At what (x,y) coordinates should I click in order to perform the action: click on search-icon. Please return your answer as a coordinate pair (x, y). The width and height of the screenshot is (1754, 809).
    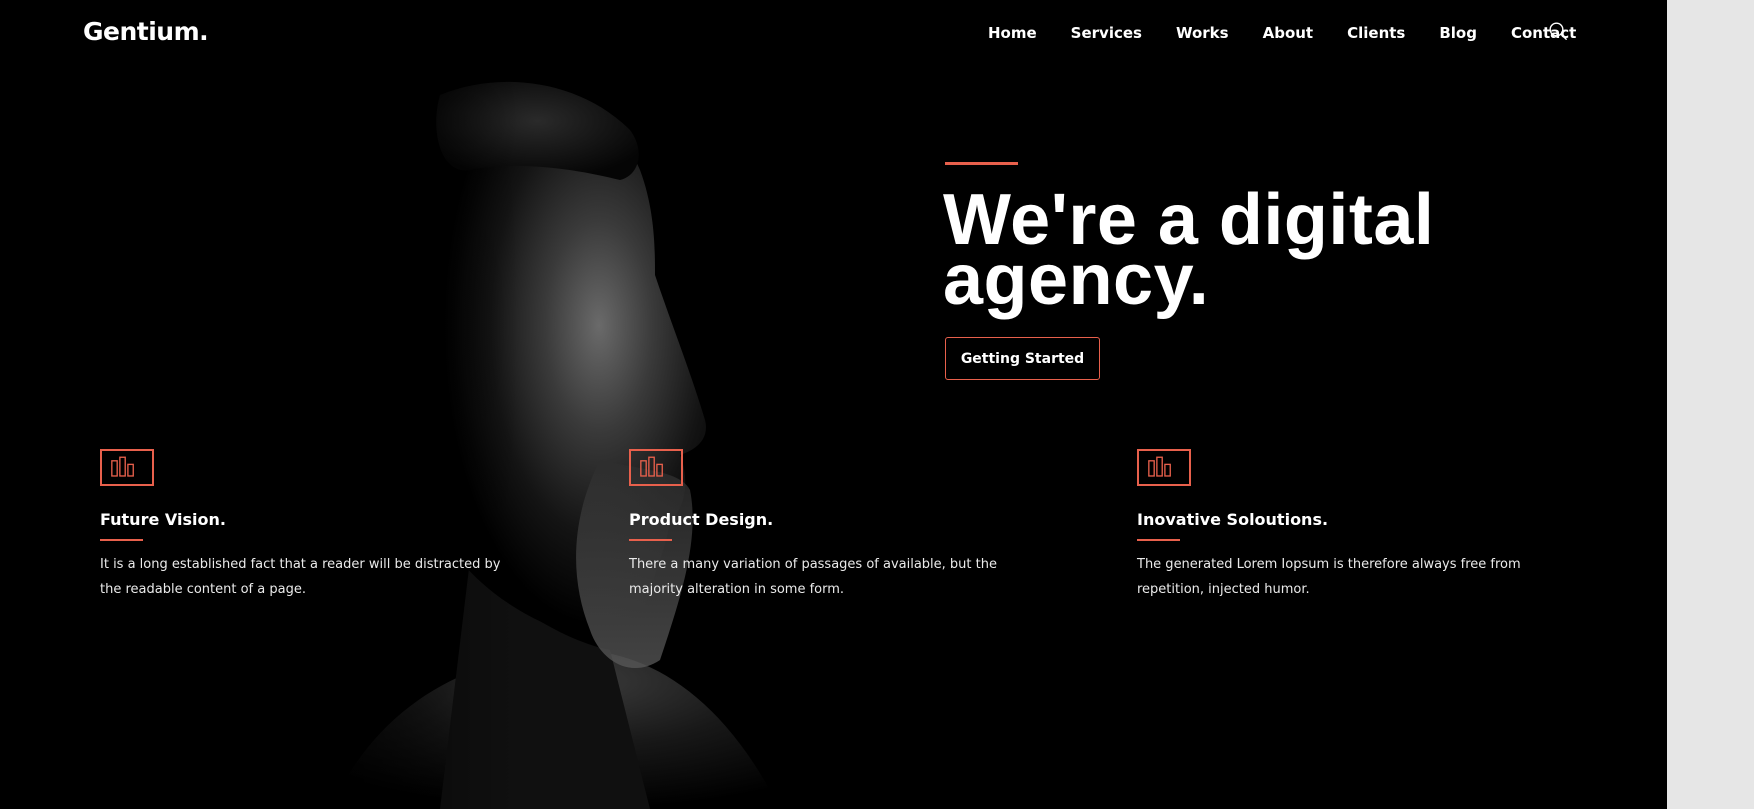
    Looking at the image, I should click on (1558, 31).